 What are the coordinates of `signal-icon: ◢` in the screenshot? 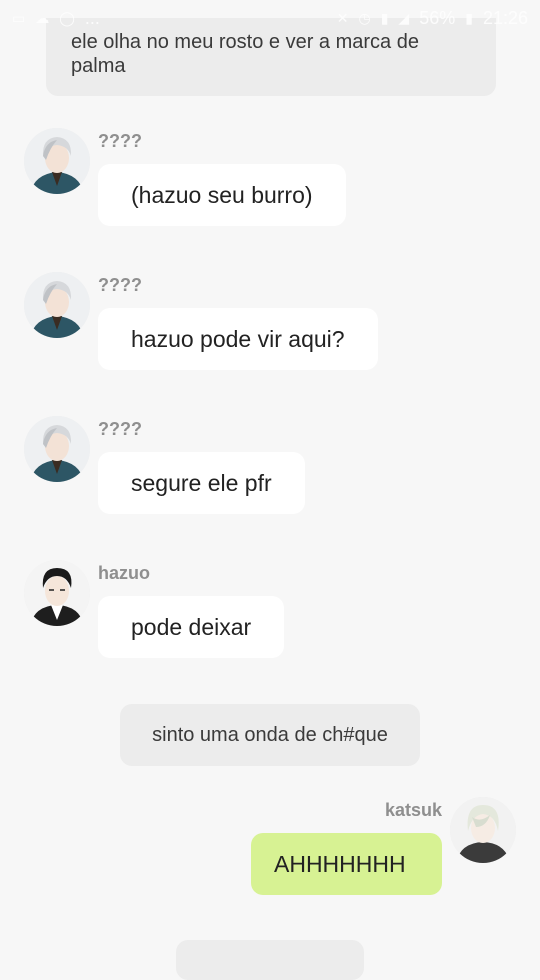 It's located at (404, 18).